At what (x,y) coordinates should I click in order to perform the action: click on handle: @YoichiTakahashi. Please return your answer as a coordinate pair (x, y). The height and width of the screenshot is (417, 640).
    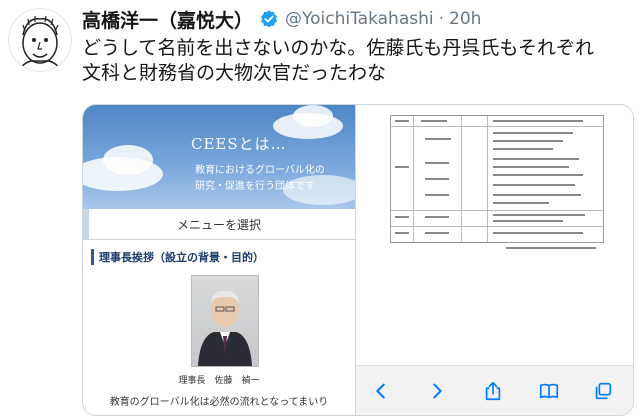
    Looking at the image, I should click on (359, 19).